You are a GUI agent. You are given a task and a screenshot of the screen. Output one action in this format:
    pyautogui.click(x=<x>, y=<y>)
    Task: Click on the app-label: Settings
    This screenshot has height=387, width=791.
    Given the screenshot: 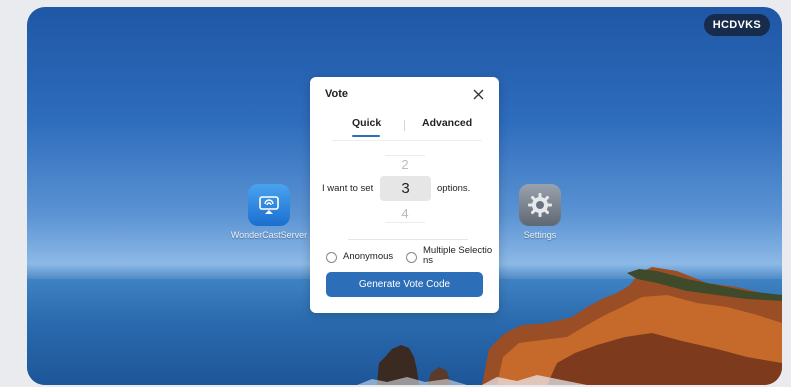 What is the action you would take?
    pyautogui.click(x=540, y=235)
    